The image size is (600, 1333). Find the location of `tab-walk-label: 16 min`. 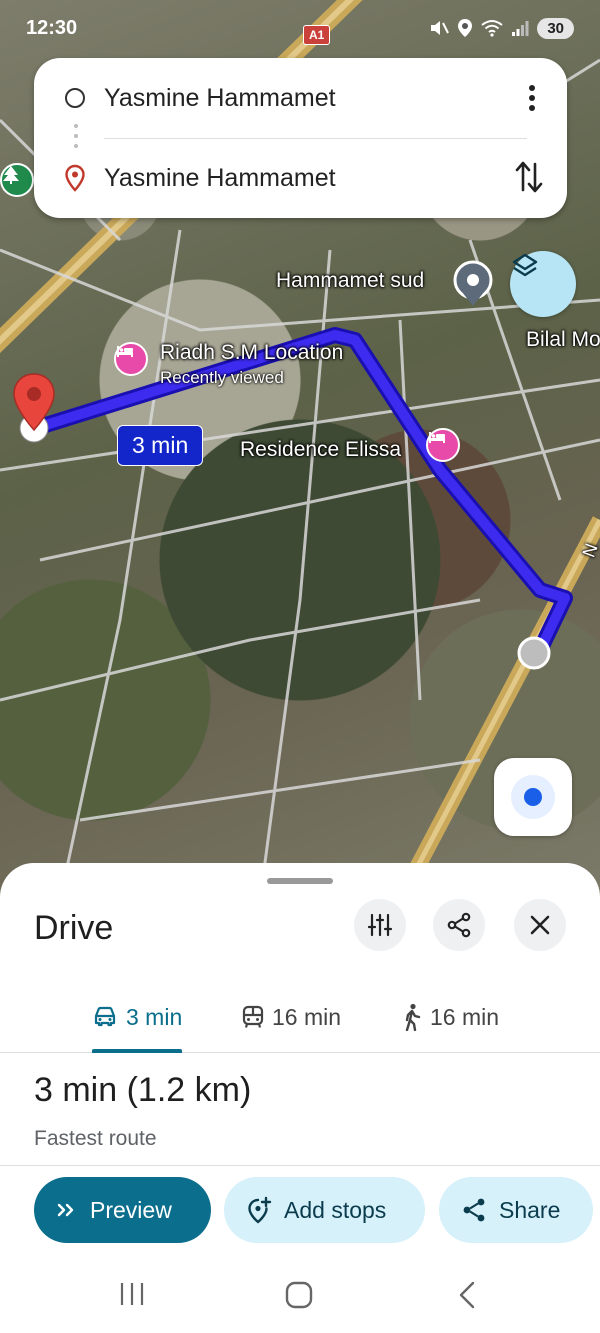

tab-walk-label: 16 min is located at coordinates (465, 1016).